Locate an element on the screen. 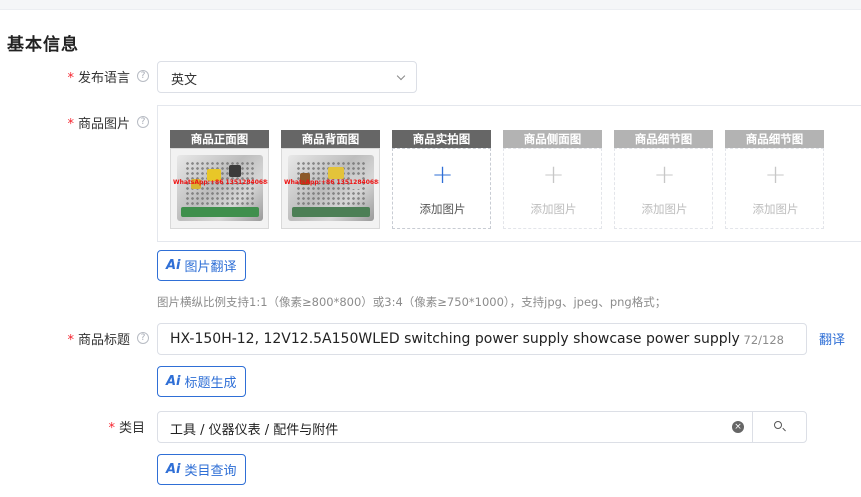 Image resolution: width=861 pixels, height=497 pixels. language-select: 英文 is located at coordinates (287, 77).